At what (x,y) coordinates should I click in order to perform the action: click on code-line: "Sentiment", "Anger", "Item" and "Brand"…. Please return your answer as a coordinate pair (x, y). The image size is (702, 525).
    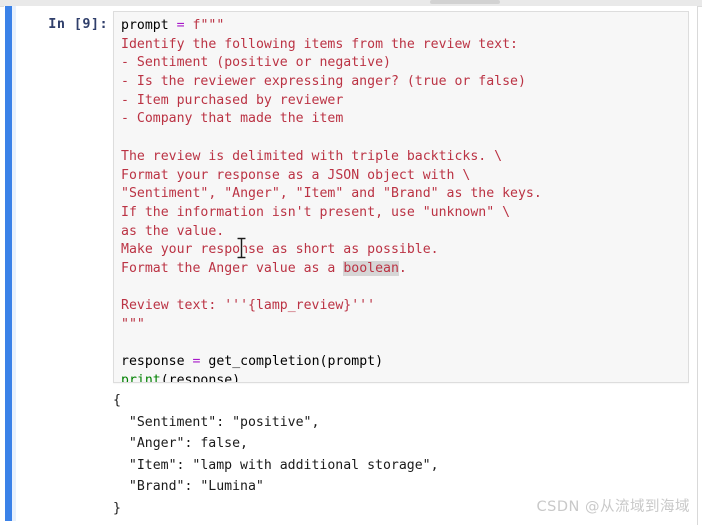
    Looking at the image, I should click on (331, 194).